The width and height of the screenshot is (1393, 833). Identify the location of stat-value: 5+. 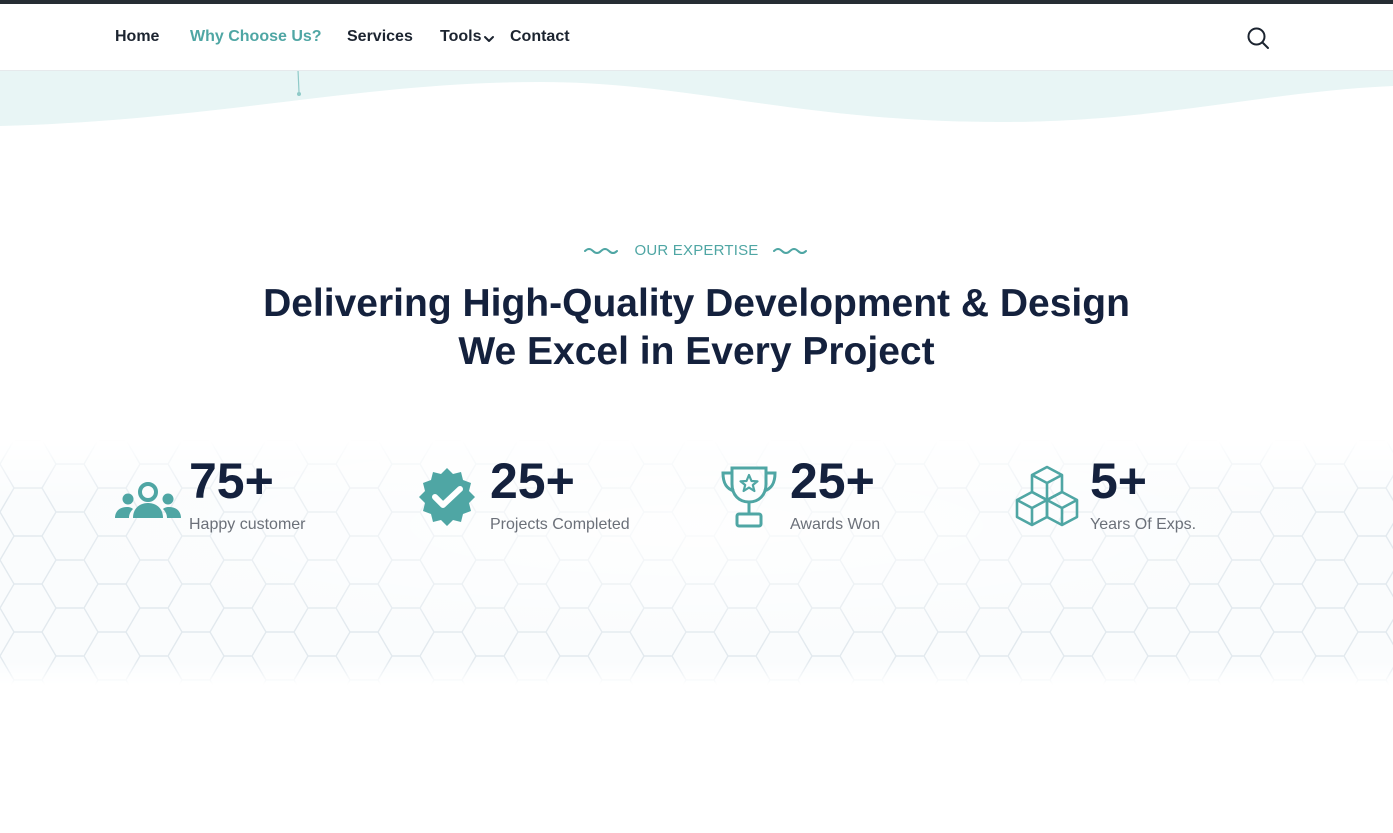
(1119, 481).